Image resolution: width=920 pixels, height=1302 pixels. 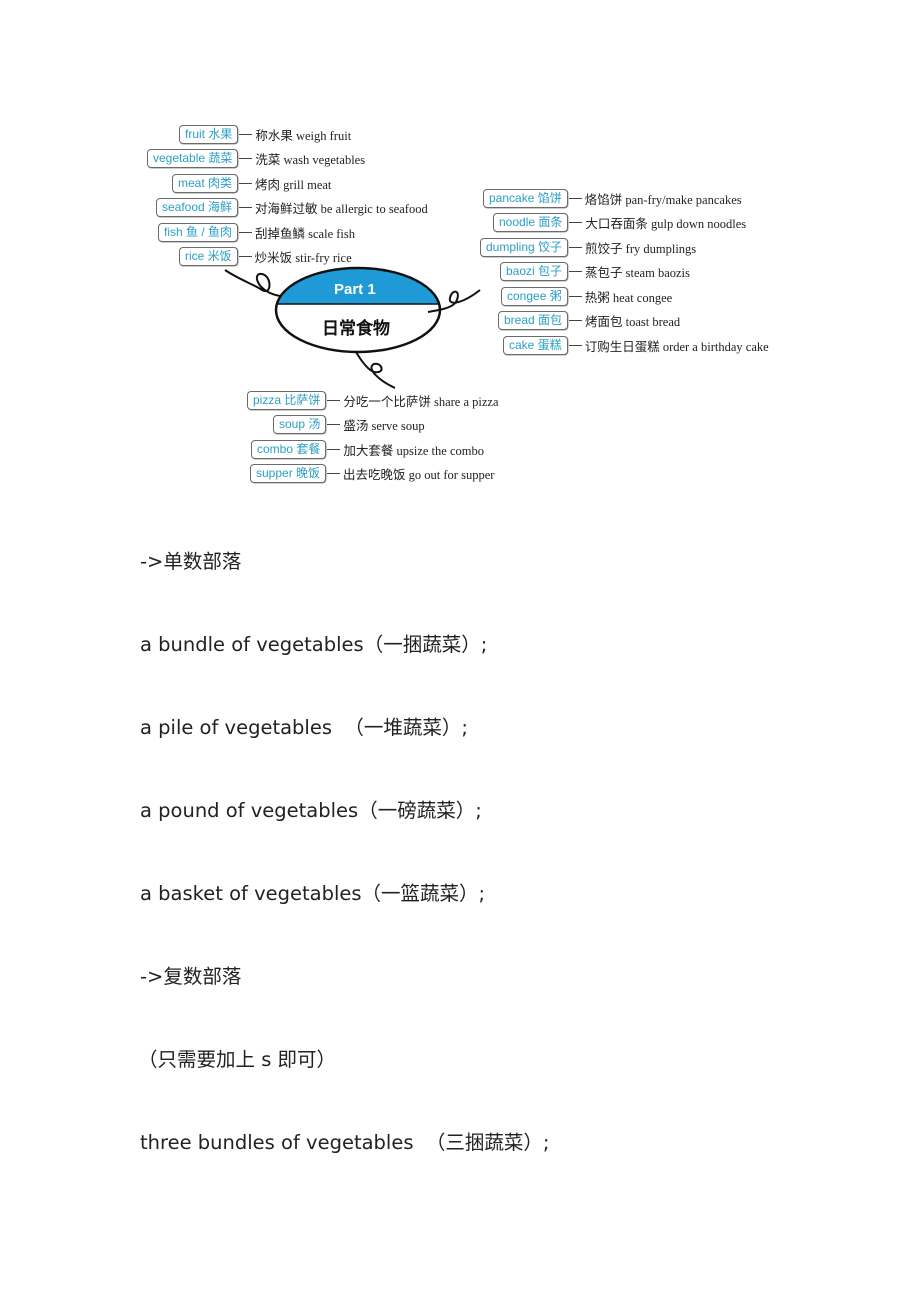 I want to click on left-branch-item: fish 鱼 / 鱼肉 刮掉鱼鳞 scale fish, so click(x=256, y=232).